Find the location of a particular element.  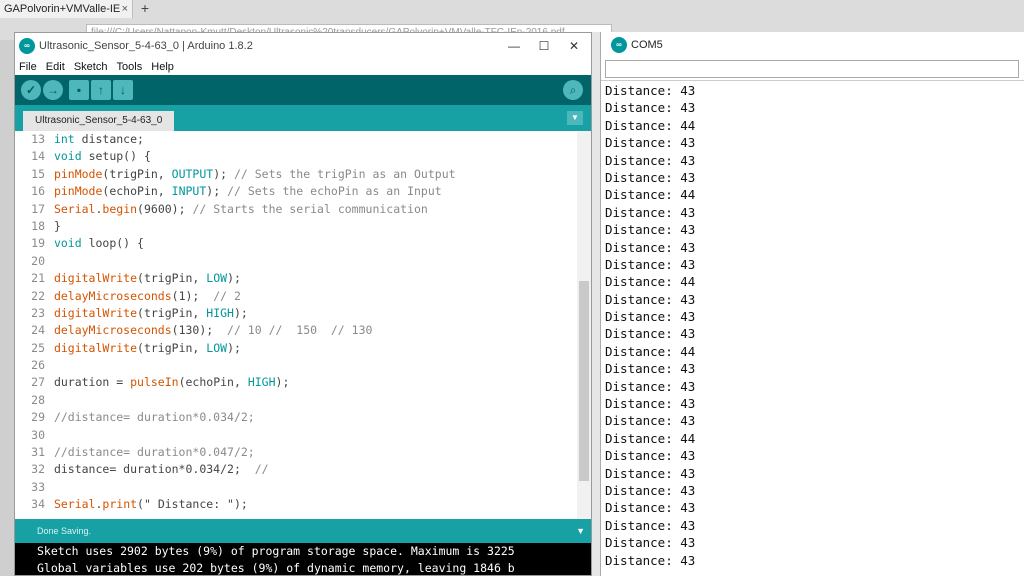

code-line: 30 is located at coordinates (296, 435).